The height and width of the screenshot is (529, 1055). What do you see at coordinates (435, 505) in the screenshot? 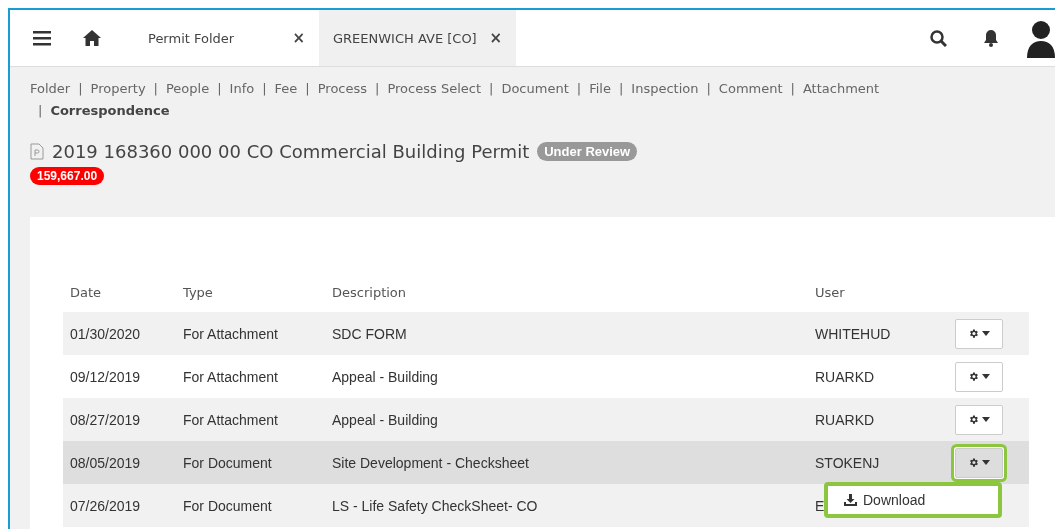
I see `table-cell: LS - Life Safety CheckSheet- CO` at bounding box center [435, 505].